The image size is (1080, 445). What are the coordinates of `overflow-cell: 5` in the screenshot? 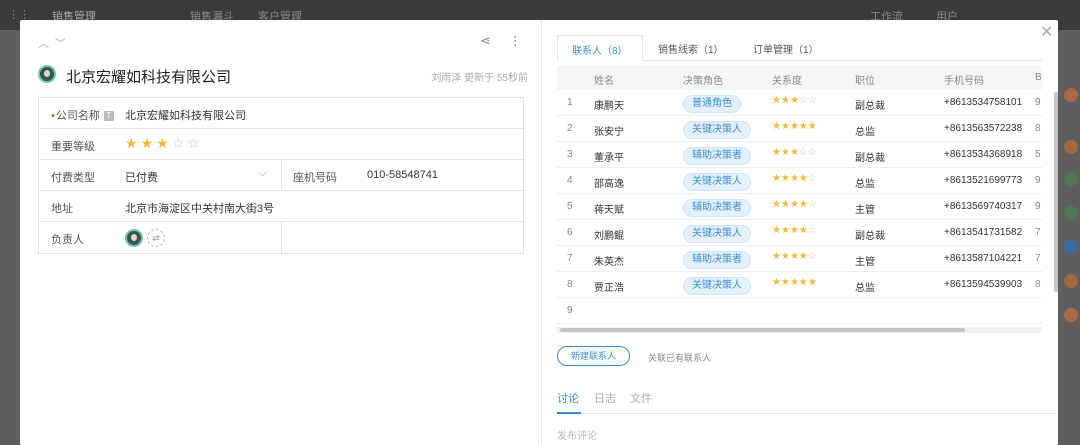 It's located at (1038, 154).